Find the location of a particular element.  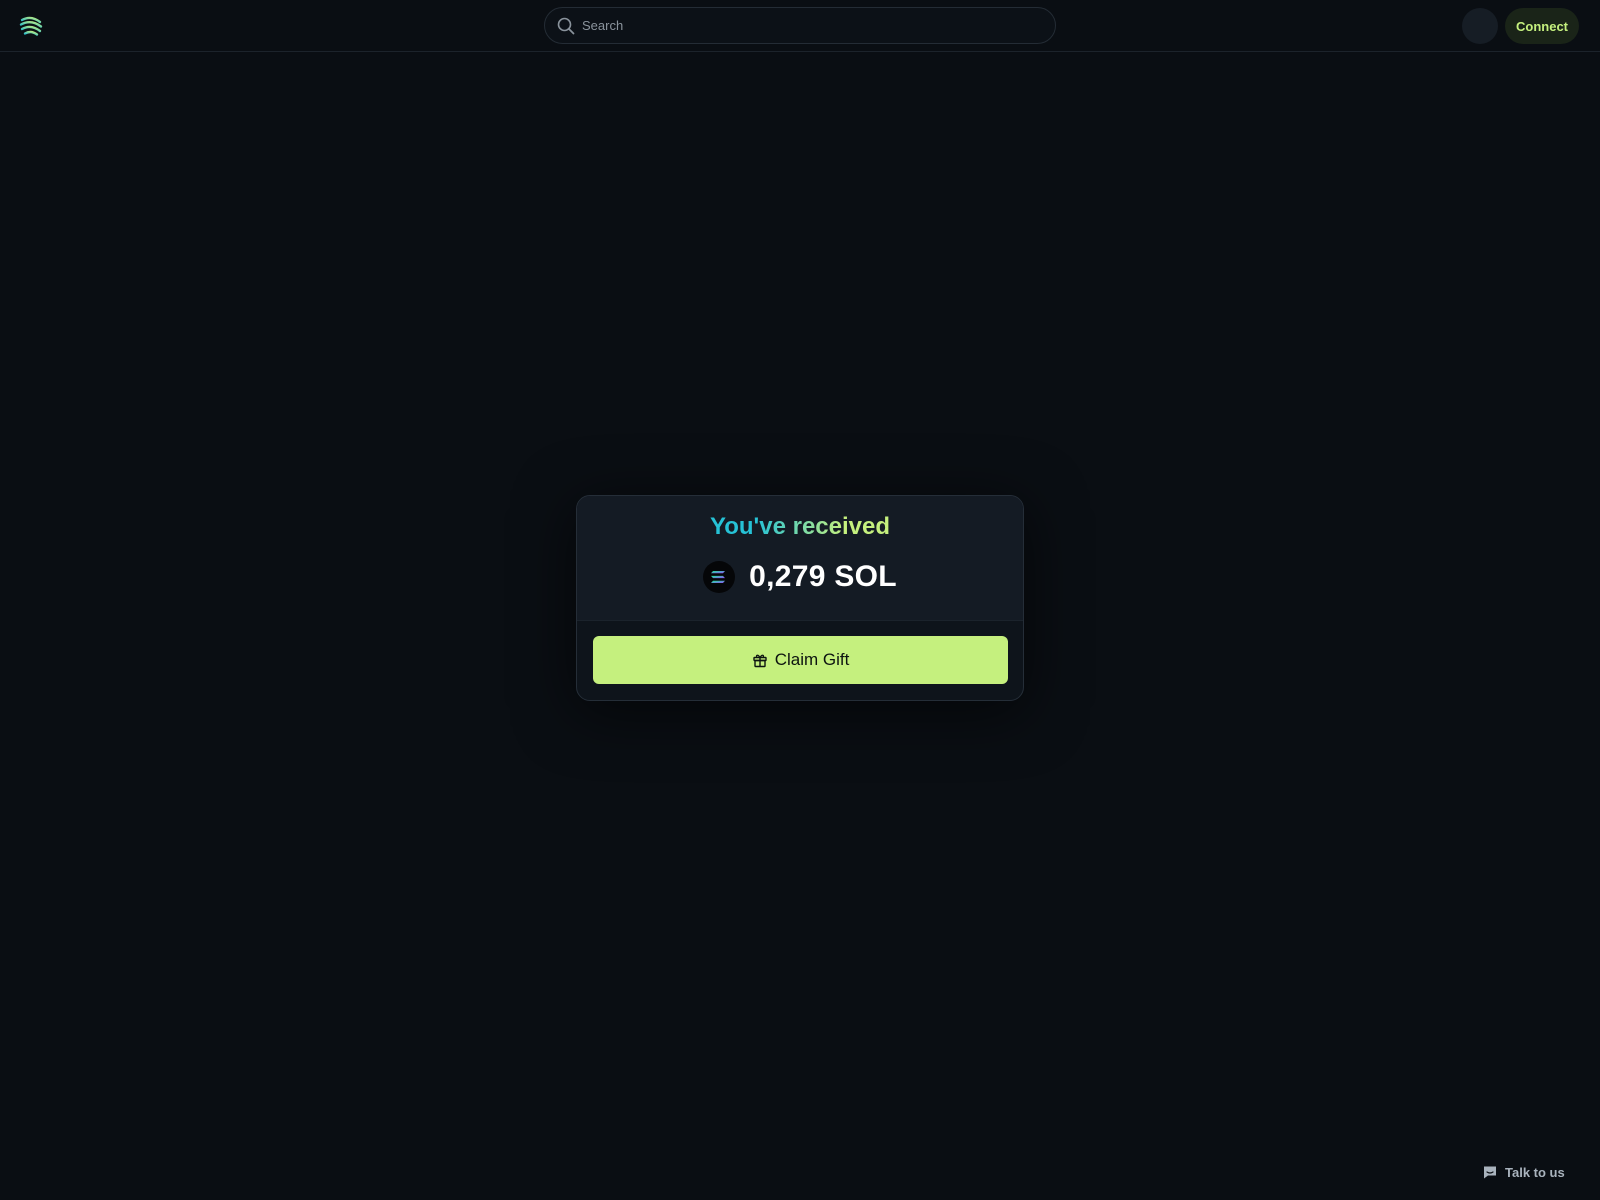

claim-gift-label: Claim Gift is located at coordinates (812, 659).